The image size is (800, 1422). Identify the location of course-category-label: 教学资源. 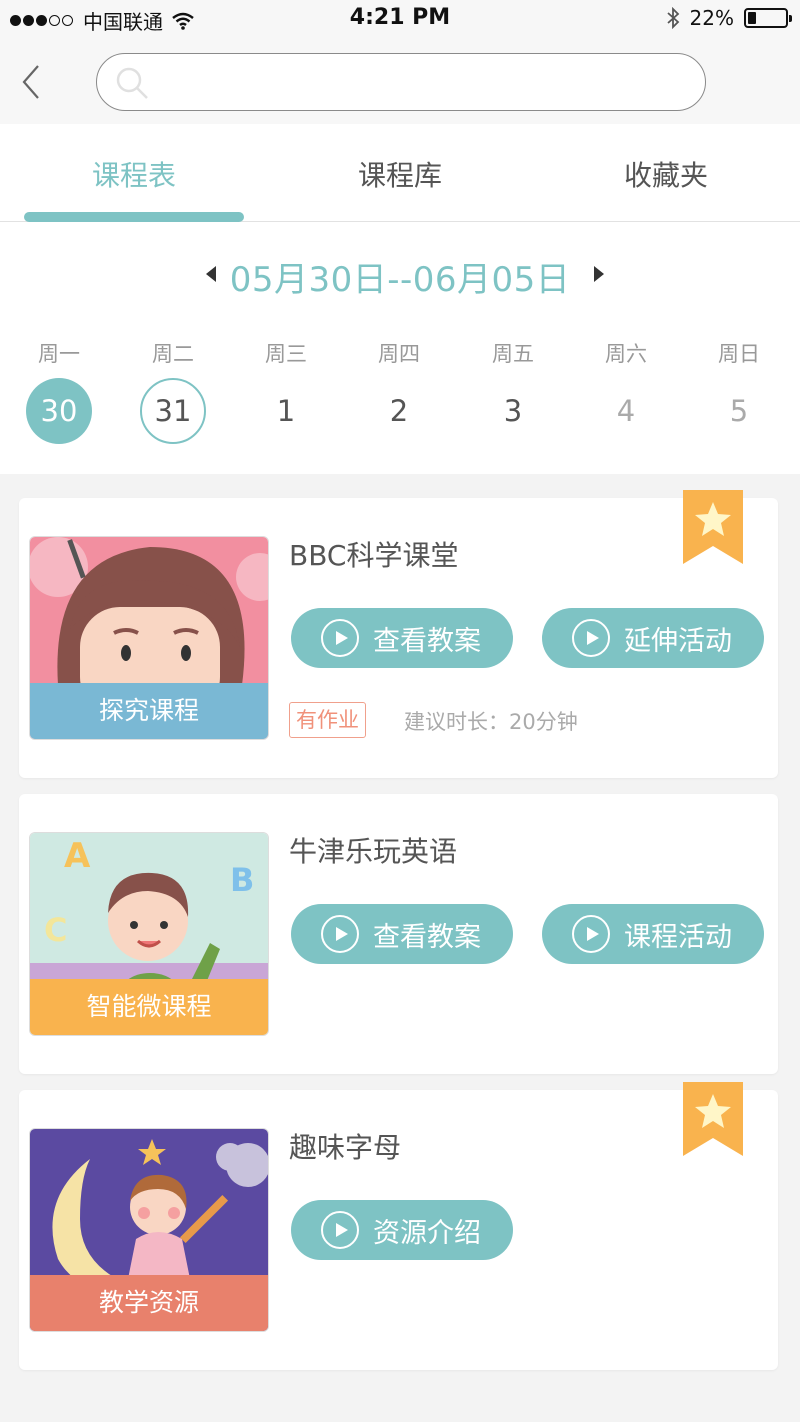
(149, 1303).